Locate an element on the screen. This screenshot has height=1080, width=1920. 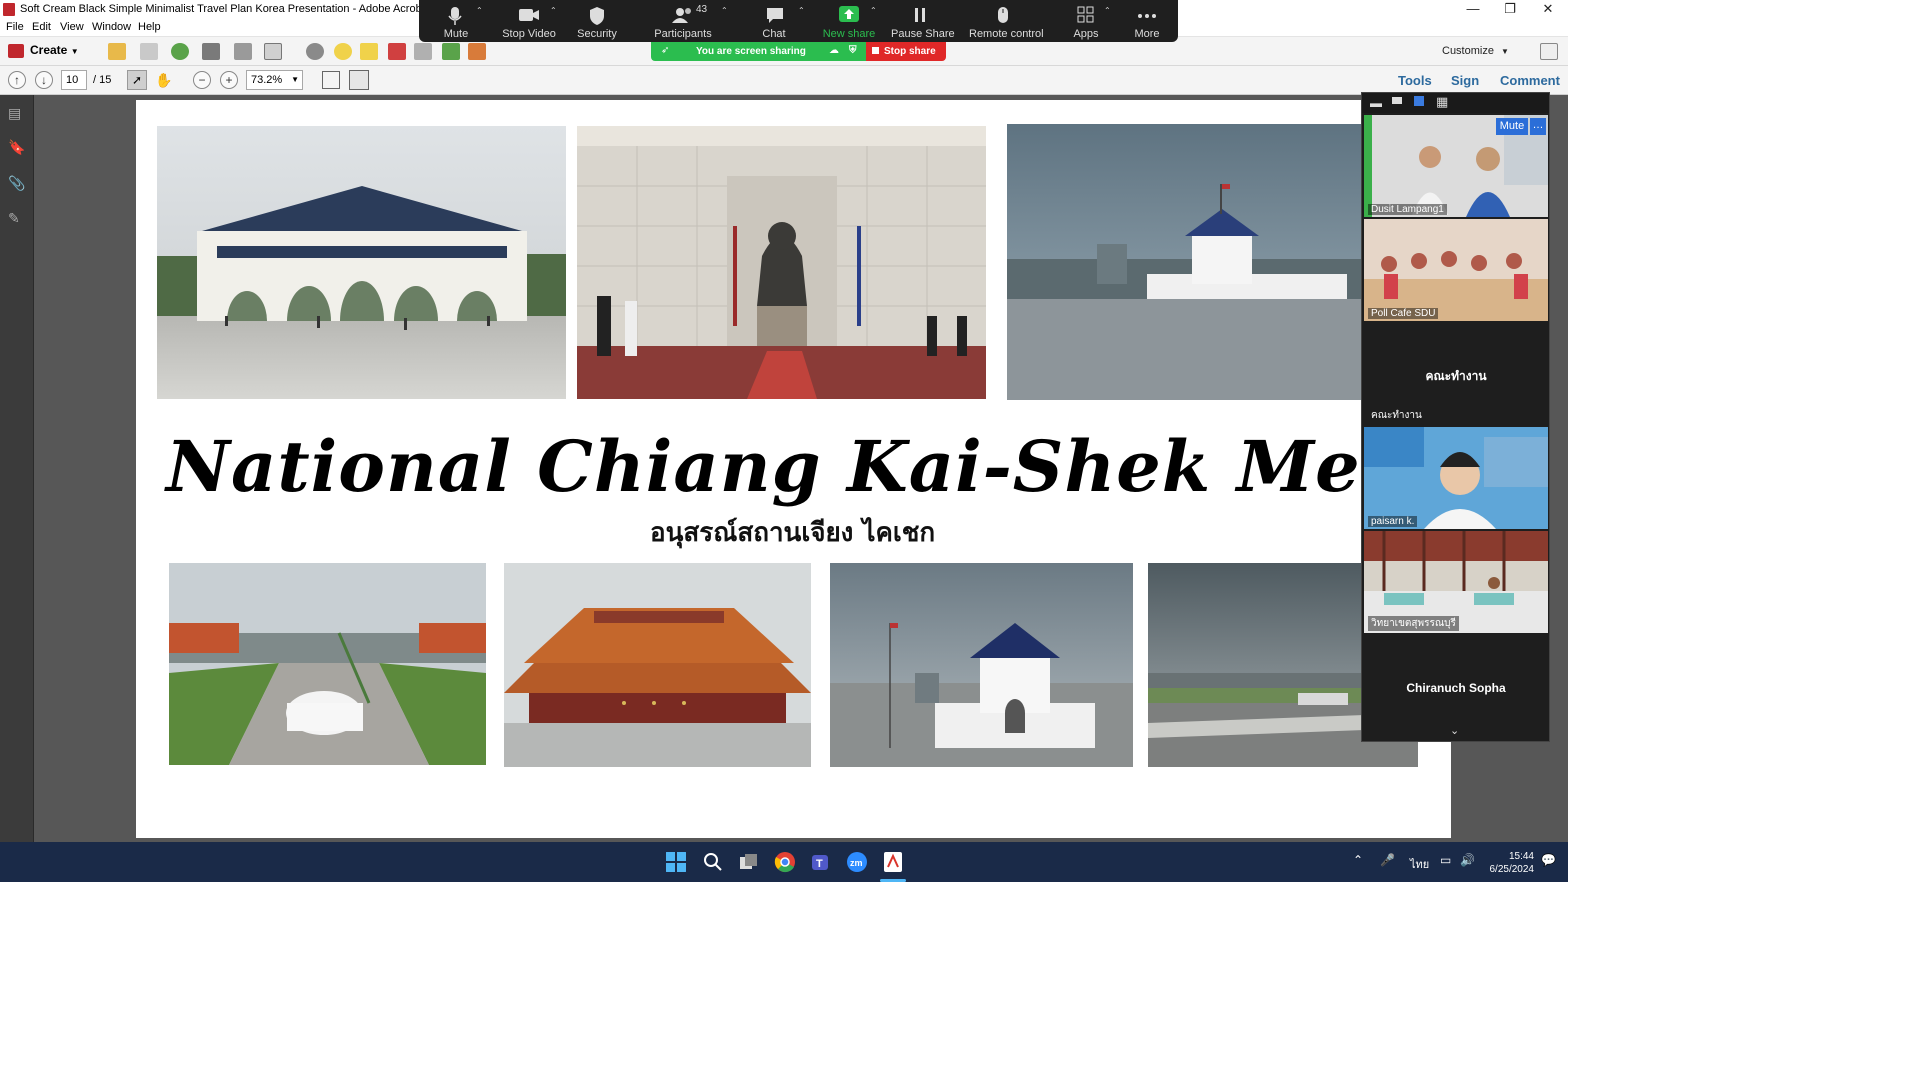
shield-icon is located at coordinates (597, 16).